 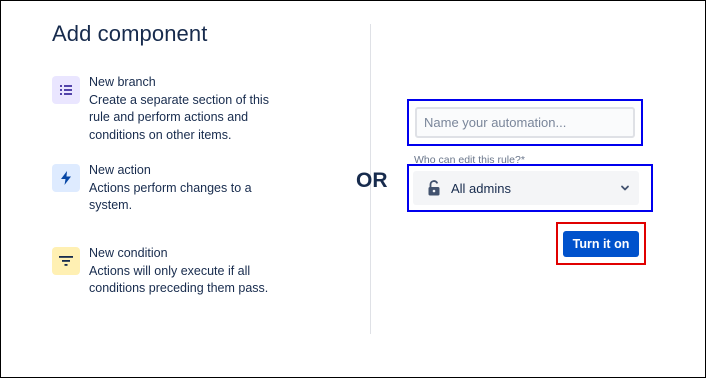 I want to click on component-name: New action, so click(x=120, y=170).